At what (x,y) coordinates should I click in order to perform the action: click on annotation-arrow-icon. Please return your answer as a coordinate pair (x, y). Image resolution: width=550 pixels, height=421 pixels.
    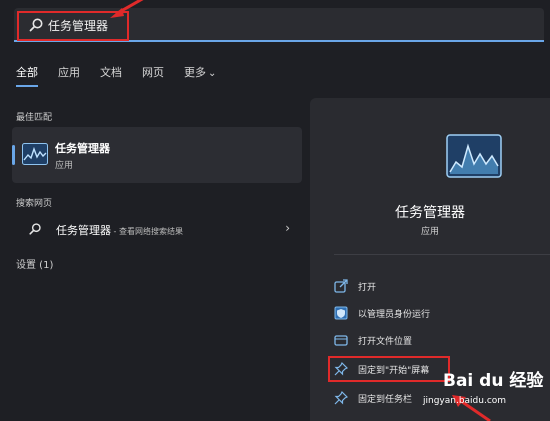
    Looking at the image, I should click on (127, 9).